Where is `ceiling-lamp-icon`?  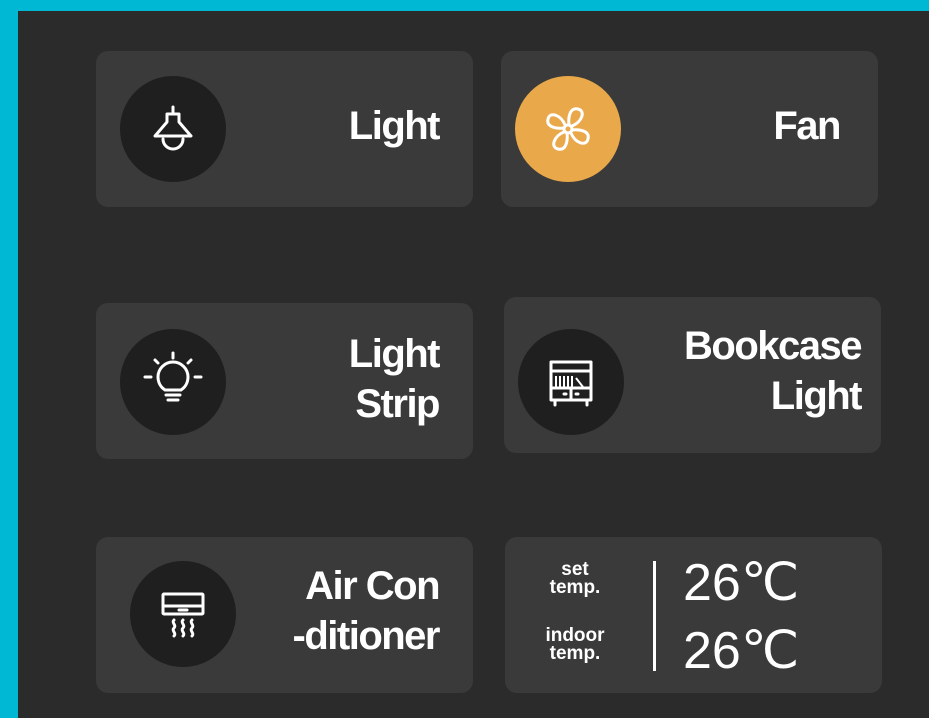 ceiling-lamp-icon is located at coordinates (173, 128).